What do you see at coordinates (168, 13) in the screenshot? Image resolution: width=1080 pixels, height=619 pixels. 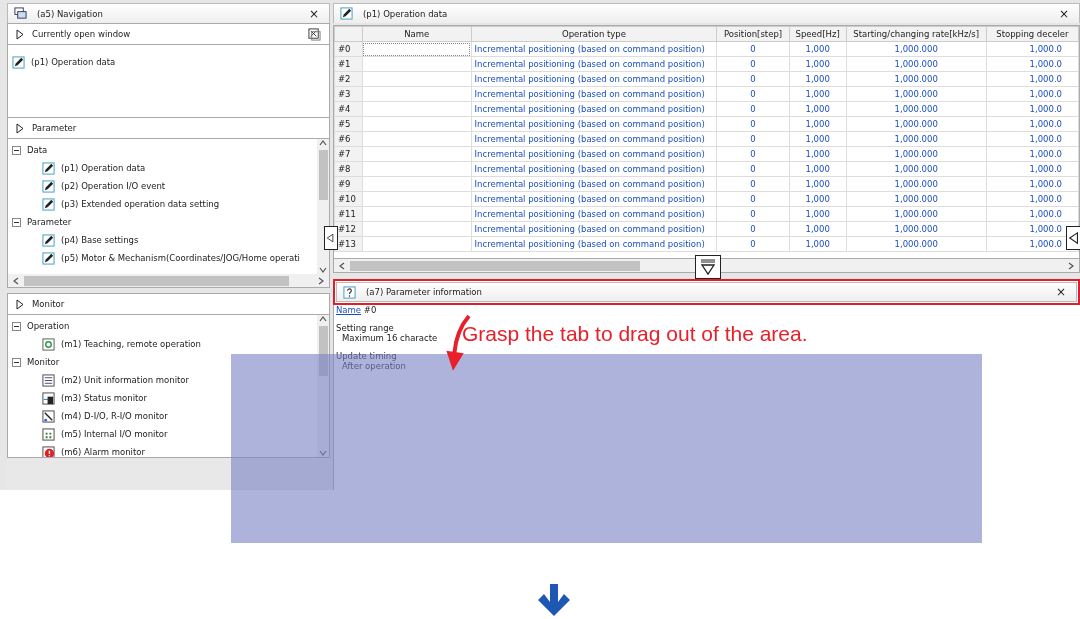 I see `navigation-tab: (a5) Navigation ×` at bounding box center [168, 13].